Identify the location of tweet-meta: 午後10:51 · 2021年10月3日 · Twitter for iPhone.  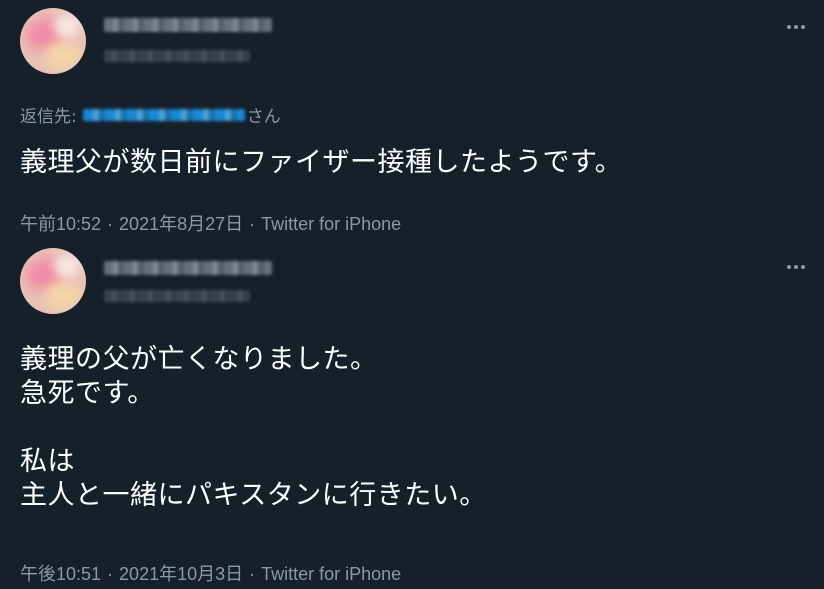
(210, 573).